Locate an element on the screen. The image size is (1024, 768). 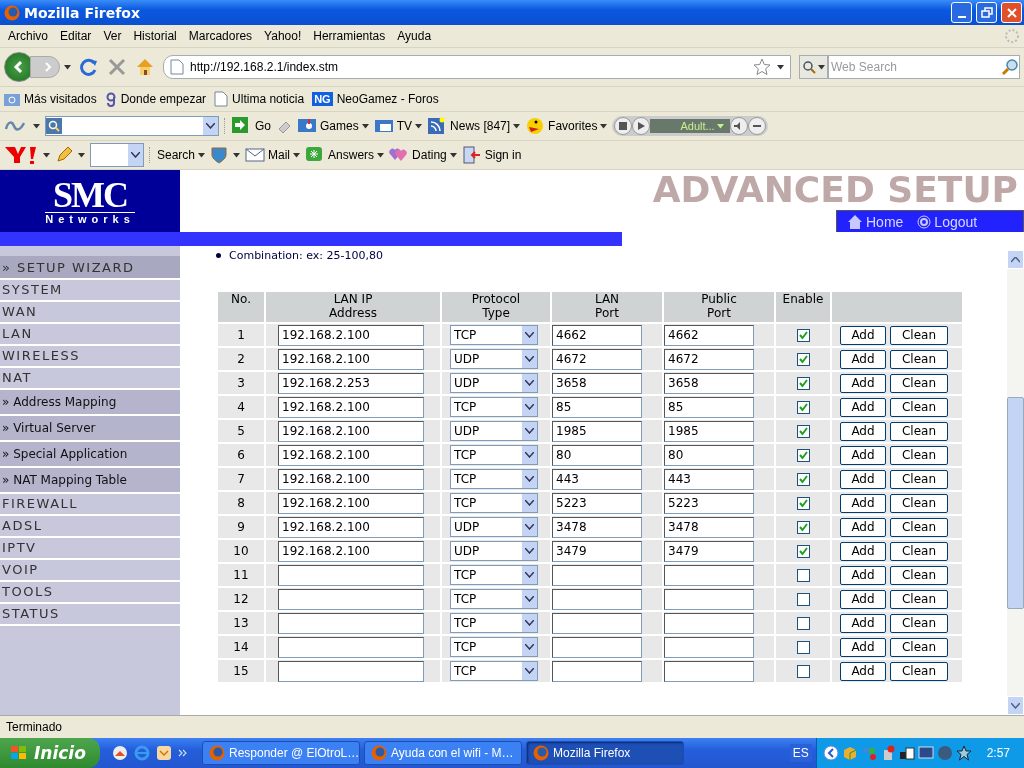
chevron-icon is located at coordinates (183, 753).